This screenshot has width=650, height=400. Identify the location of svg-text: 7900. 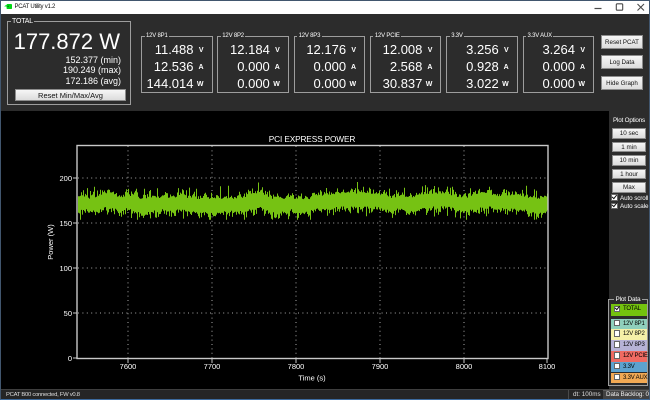
(380, 366).